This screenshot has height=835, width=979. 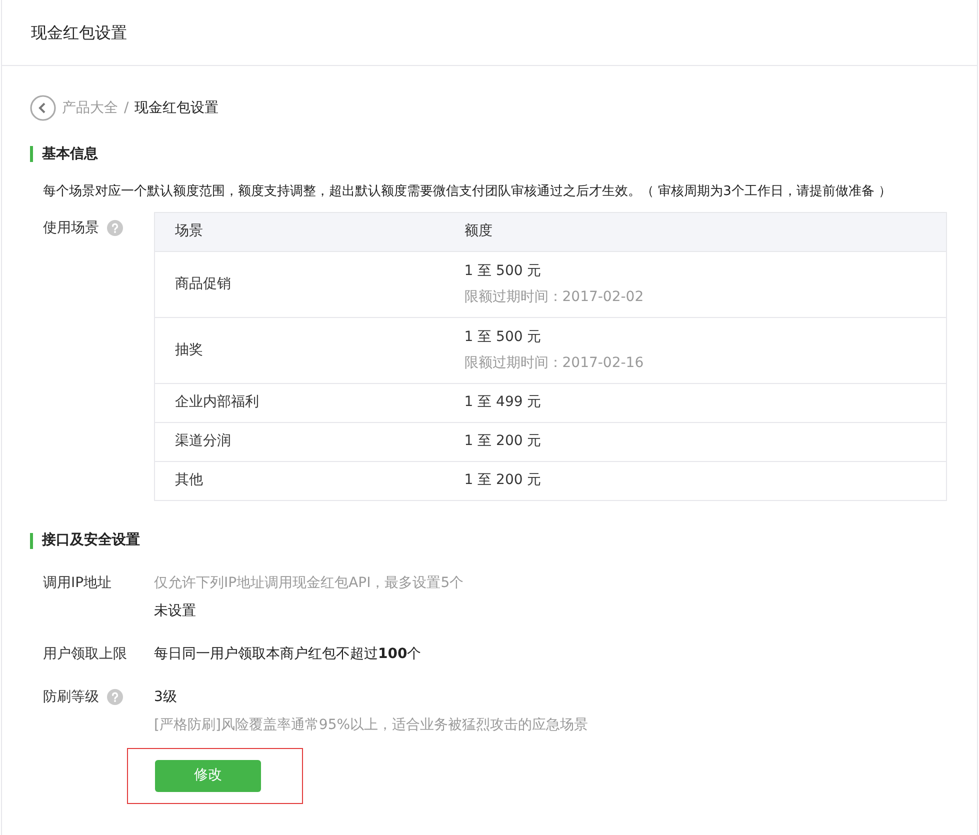 I want to click on section-title: 接口及安全设置, so click(x=91, y=540).